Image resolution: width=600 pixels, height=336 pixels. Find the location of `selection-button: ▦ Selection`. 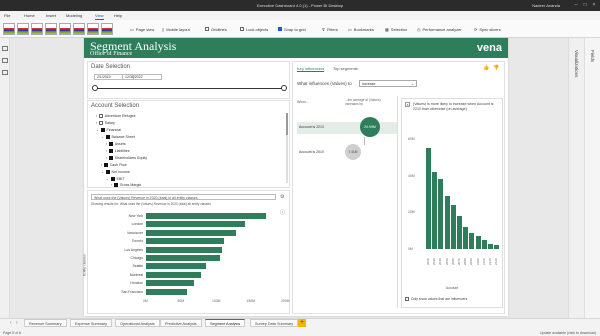

selection-button: ▦ Selection is located at coordinates (396, 29).